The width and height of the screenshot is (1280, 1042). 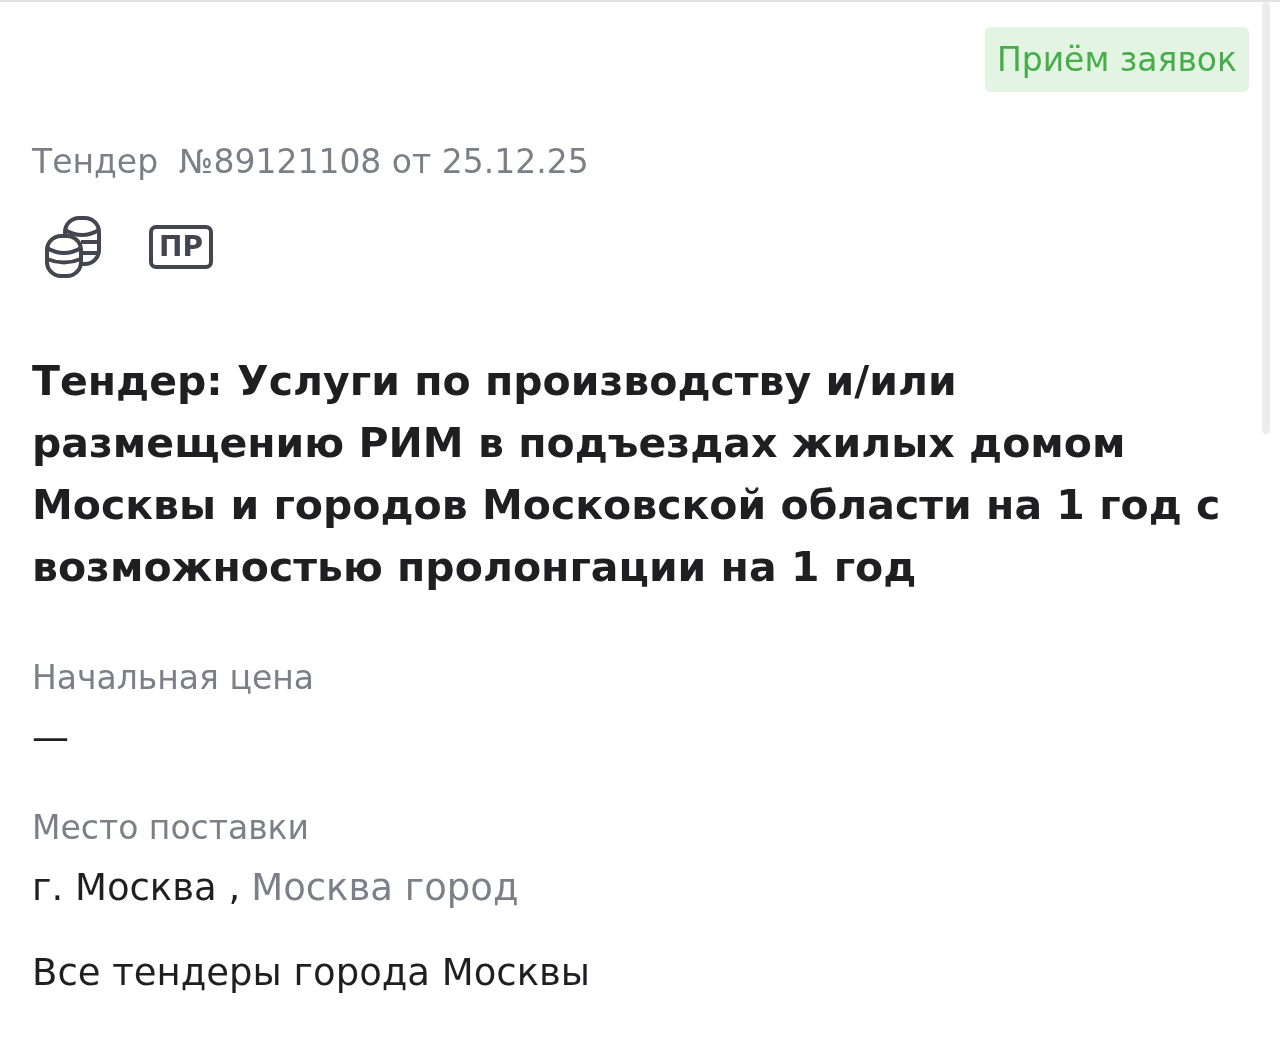 I want to click on field-label: Начальная цена, so click(x=173, y=678).